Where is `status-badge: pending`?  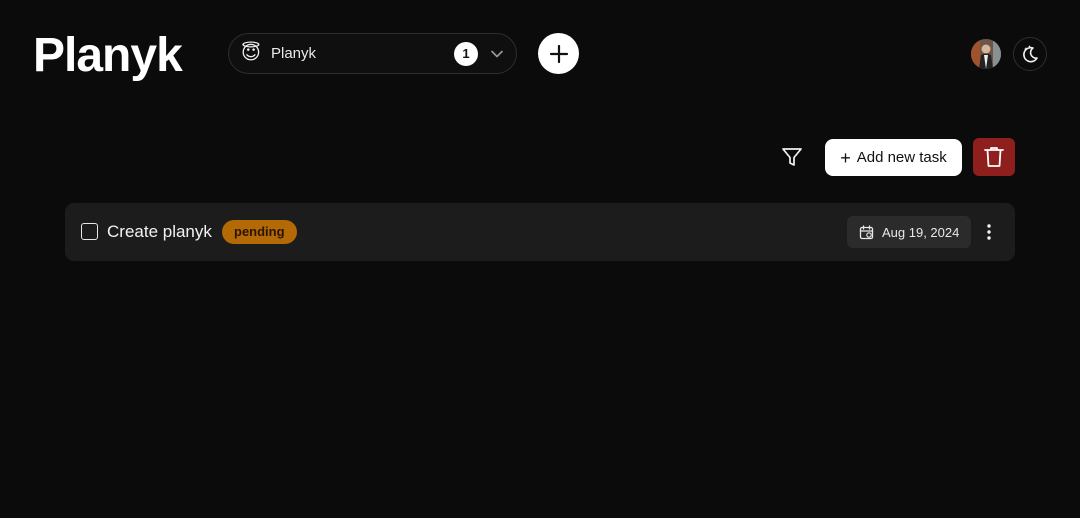
status-badge: pending is located at coordinates (259, 232).